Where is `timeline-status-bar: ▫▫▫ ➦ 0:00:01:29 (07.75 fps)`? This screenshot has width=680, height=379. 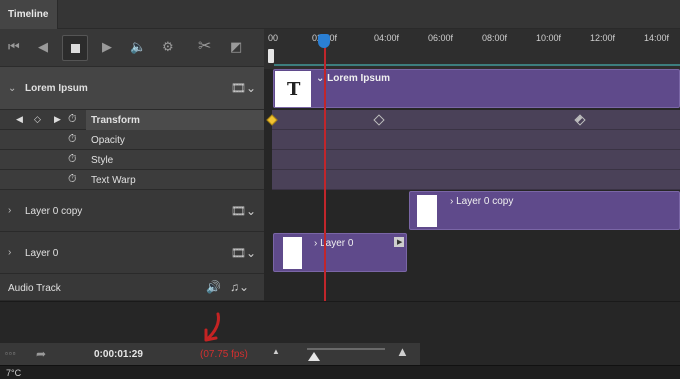
timeline-status-bar: ▫▫▫ ➦ 0:00:01:29 (07.75 fps) is located at coordinates (210, 354).